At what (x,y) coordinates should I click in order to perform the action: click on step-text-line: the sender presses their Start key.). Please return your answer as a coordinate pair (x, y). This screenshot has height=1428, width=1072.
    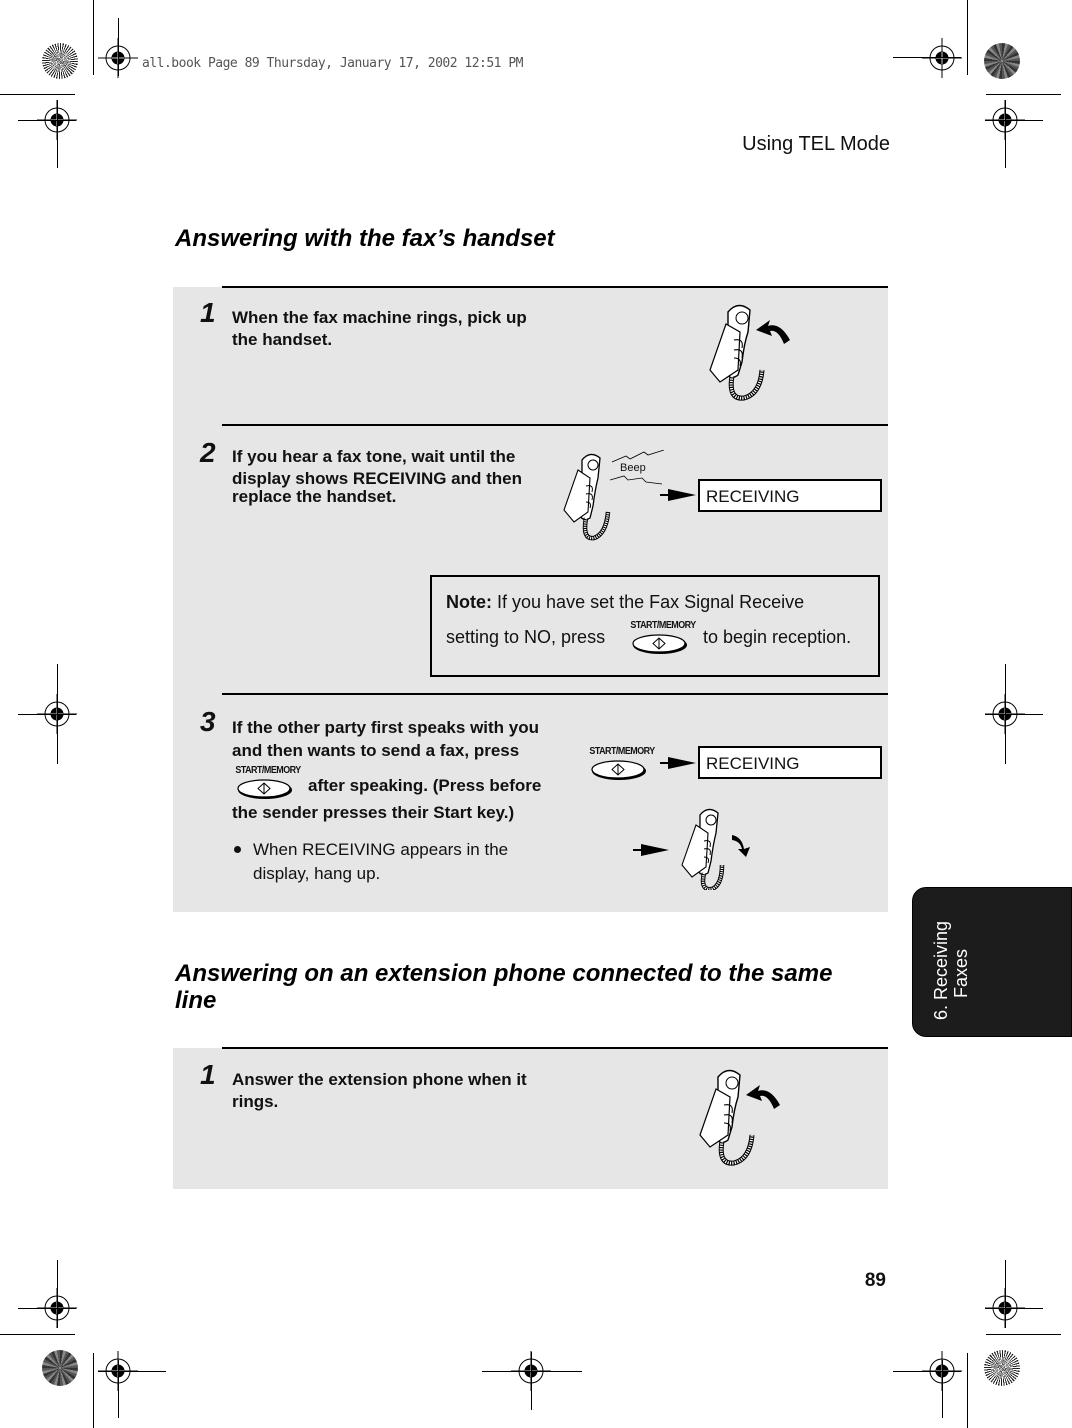
    Looking at the image, I should click on (373, 812).